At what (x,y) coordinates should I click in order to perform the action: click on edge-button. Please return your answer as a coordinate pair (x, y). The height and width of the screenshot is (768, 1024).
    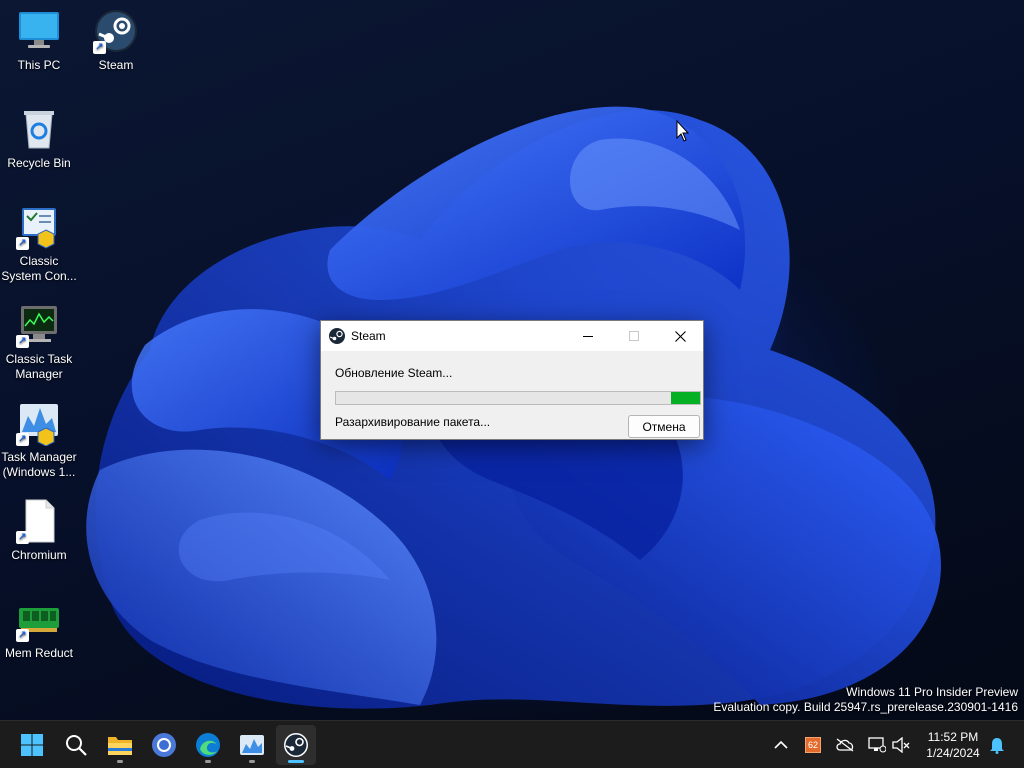
    Looking at the image, I should click on (208, 745).